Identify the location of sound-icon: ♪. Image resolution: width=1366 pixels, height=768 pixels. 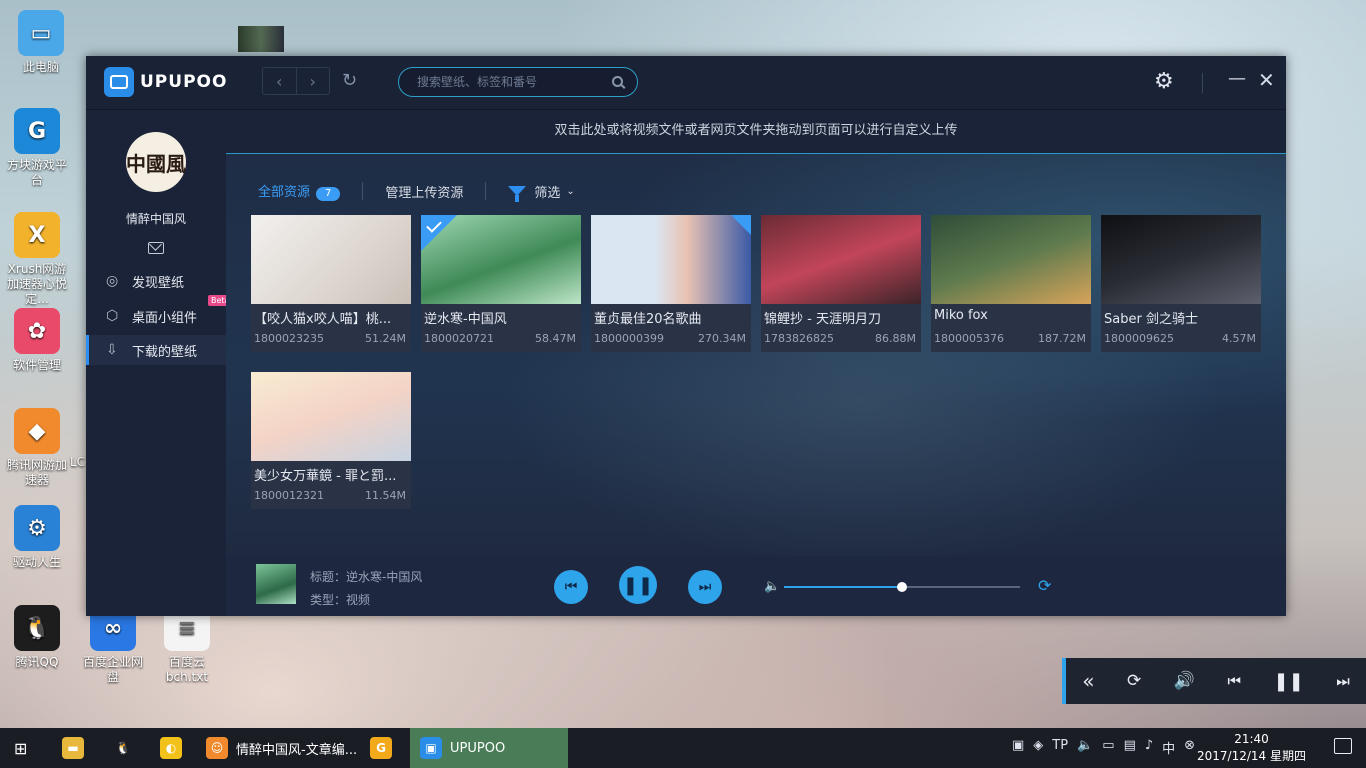
(1149, 747).